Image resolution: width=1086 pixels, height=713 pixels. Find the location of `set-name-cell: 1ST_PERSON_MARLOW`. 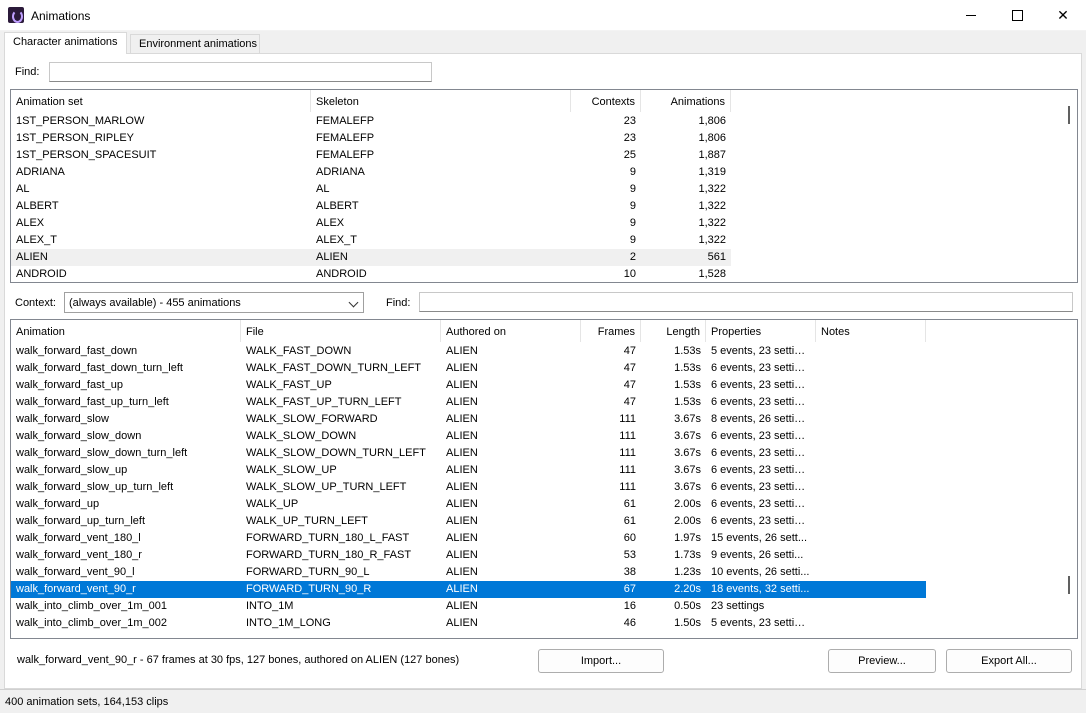

set-name-cell: 1ST_PERSON_MARLOW is located at coordinates (80, 121).